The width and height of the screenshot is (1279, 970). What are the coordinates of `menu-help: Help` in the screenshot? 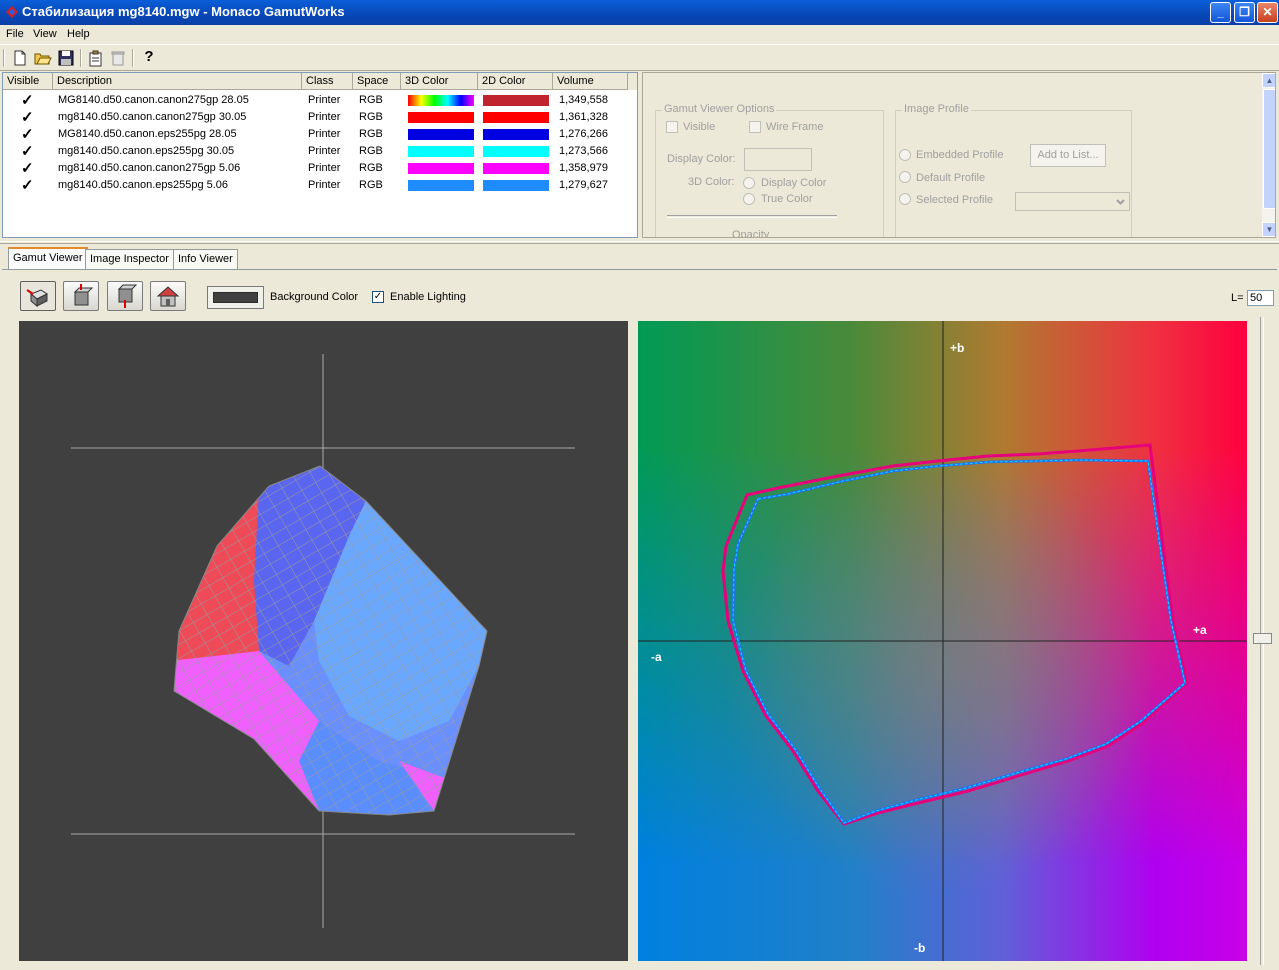 It's located at (78, 34).